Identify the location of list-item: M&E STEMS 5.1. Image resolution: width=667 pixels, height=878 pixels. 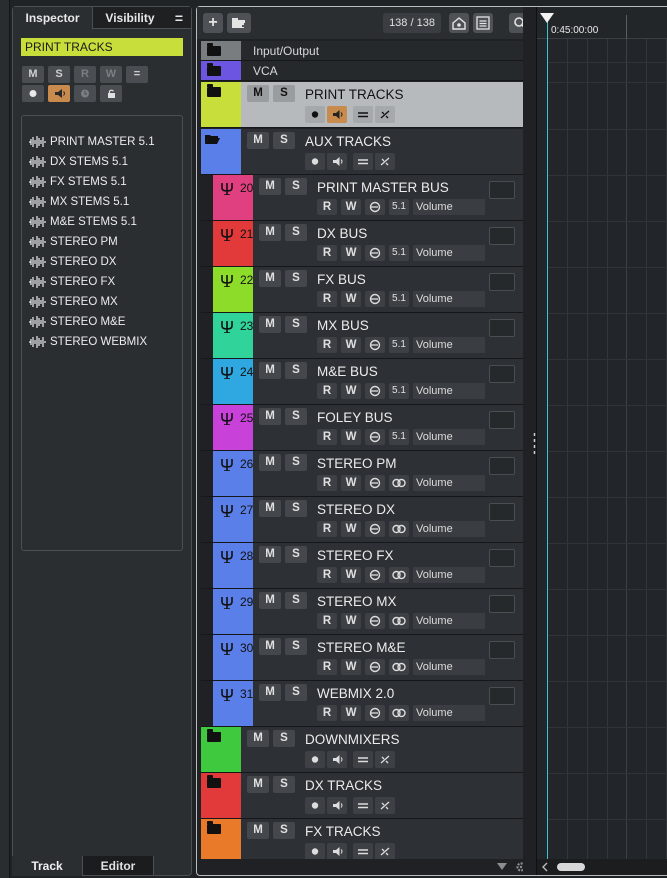
(83, 222).